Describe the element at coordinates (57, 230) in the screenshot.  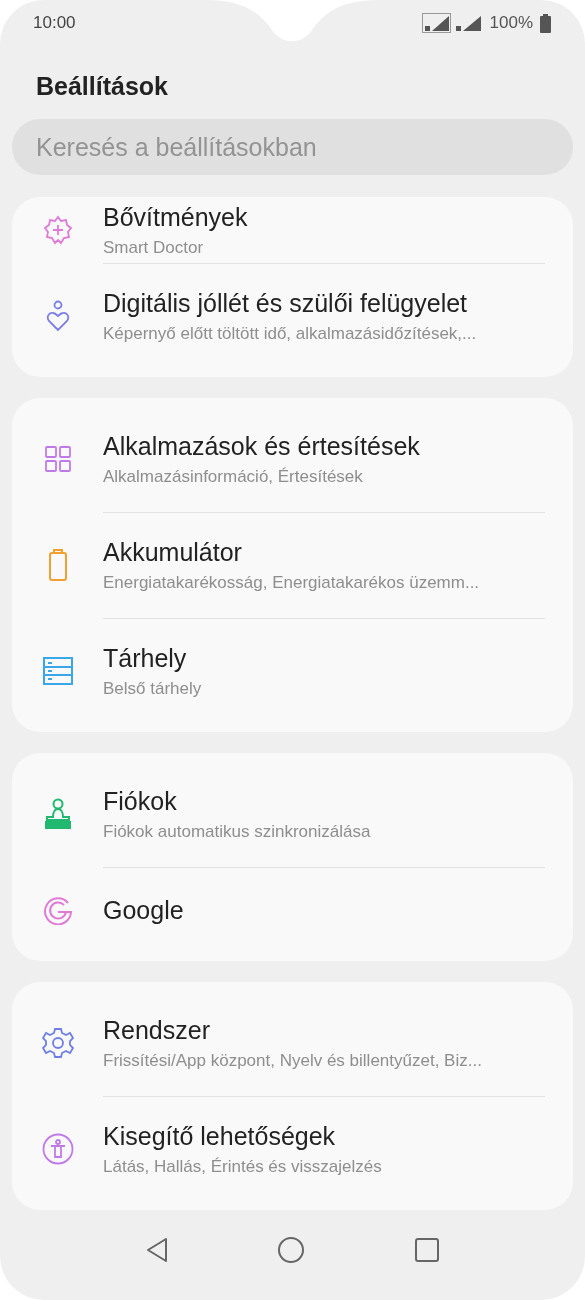
I see `gear-plus-icon` at that location.